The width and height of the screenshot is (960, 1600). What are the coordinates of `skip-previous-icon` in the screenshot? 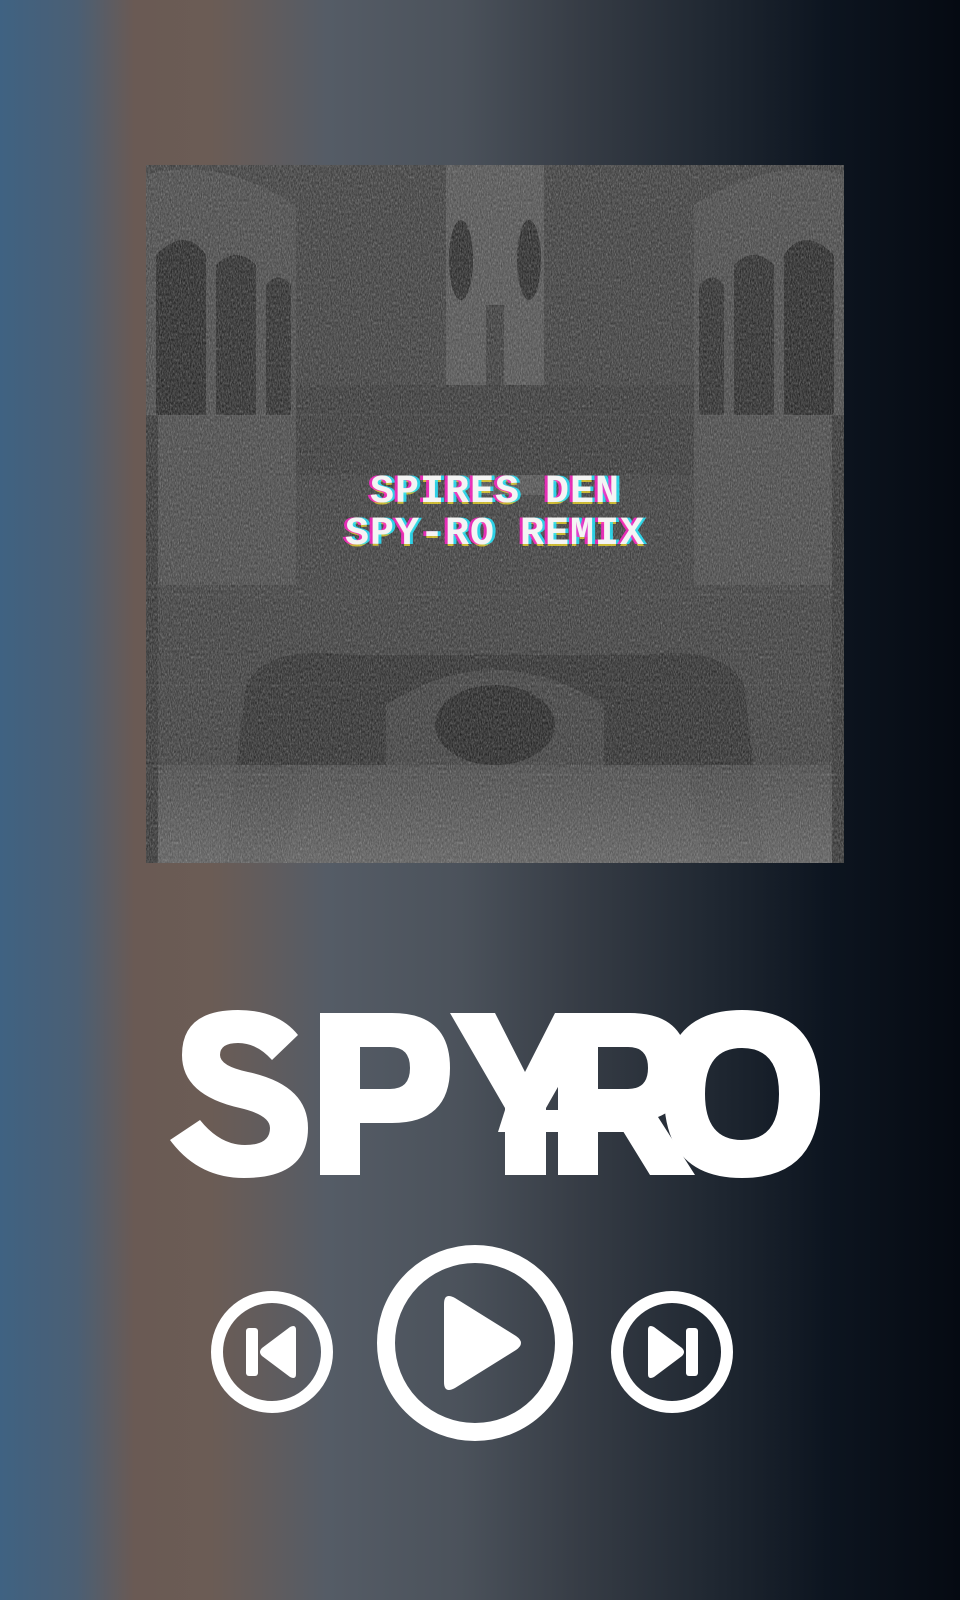 It's located at (272, 1352).